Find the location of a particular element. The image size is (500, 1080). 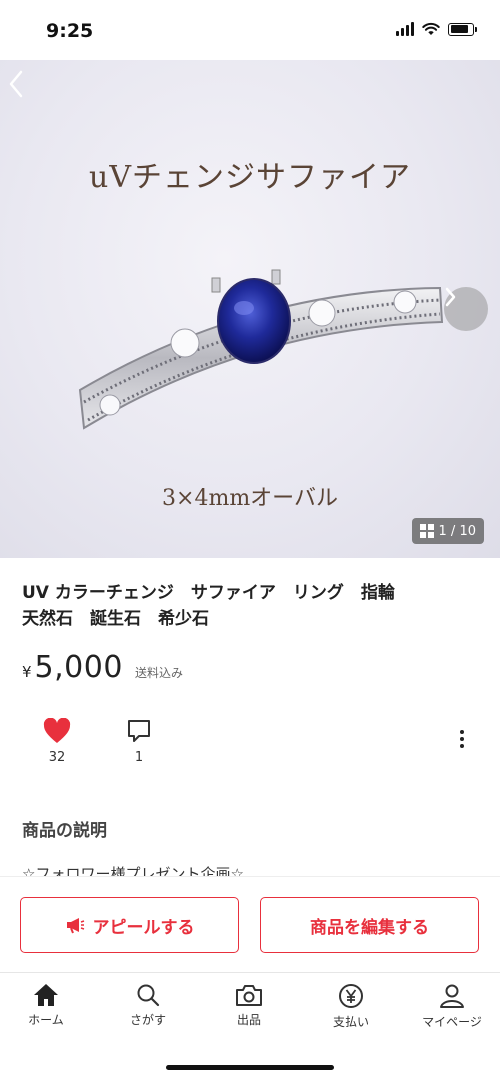

like-button: 32 is located at coordinates (57, 741).